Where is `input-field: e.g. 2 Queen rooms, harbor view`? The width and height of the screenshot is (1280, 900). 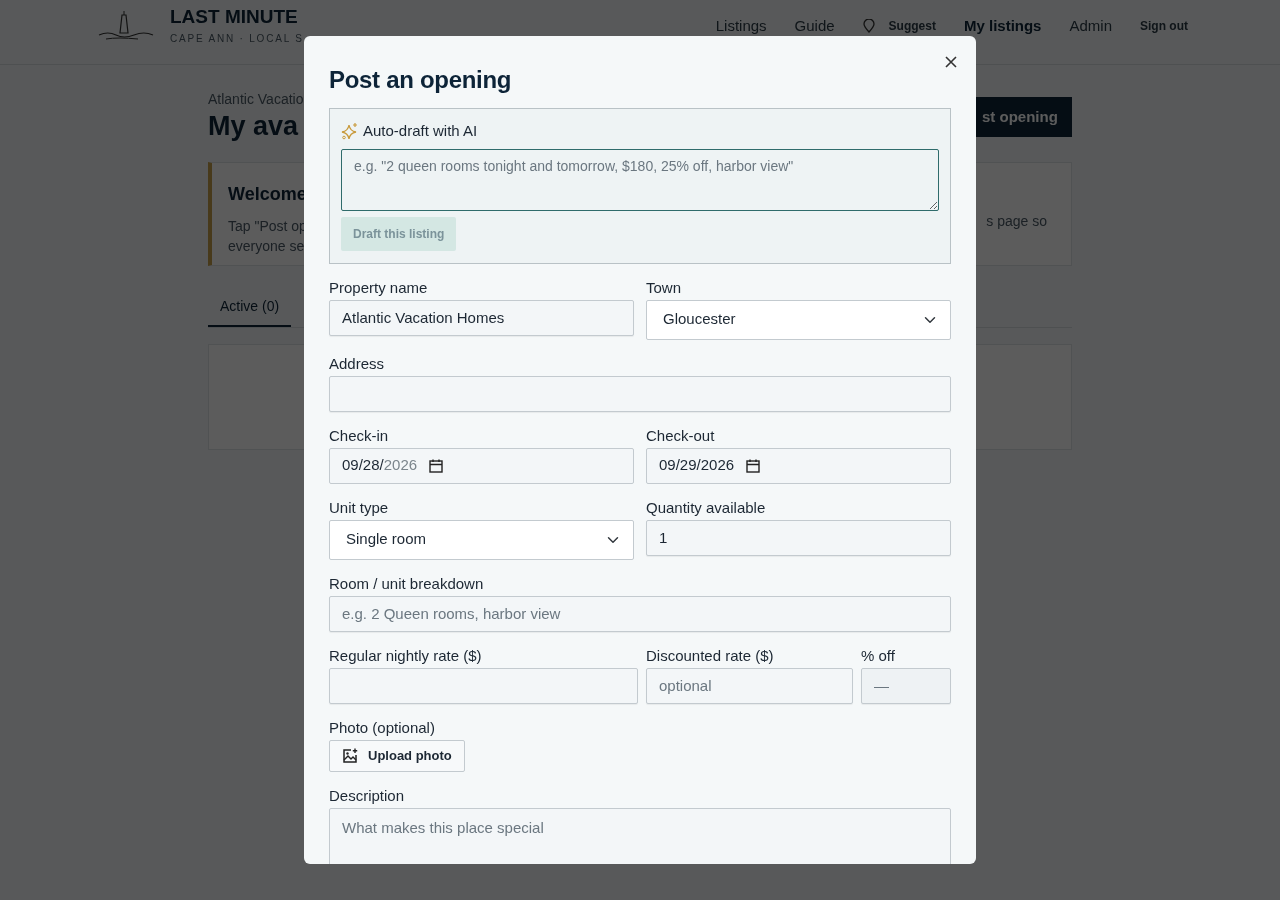
input-field: e.g. 2 Queen rooms, harbor view is located at coordinates (640, 613).